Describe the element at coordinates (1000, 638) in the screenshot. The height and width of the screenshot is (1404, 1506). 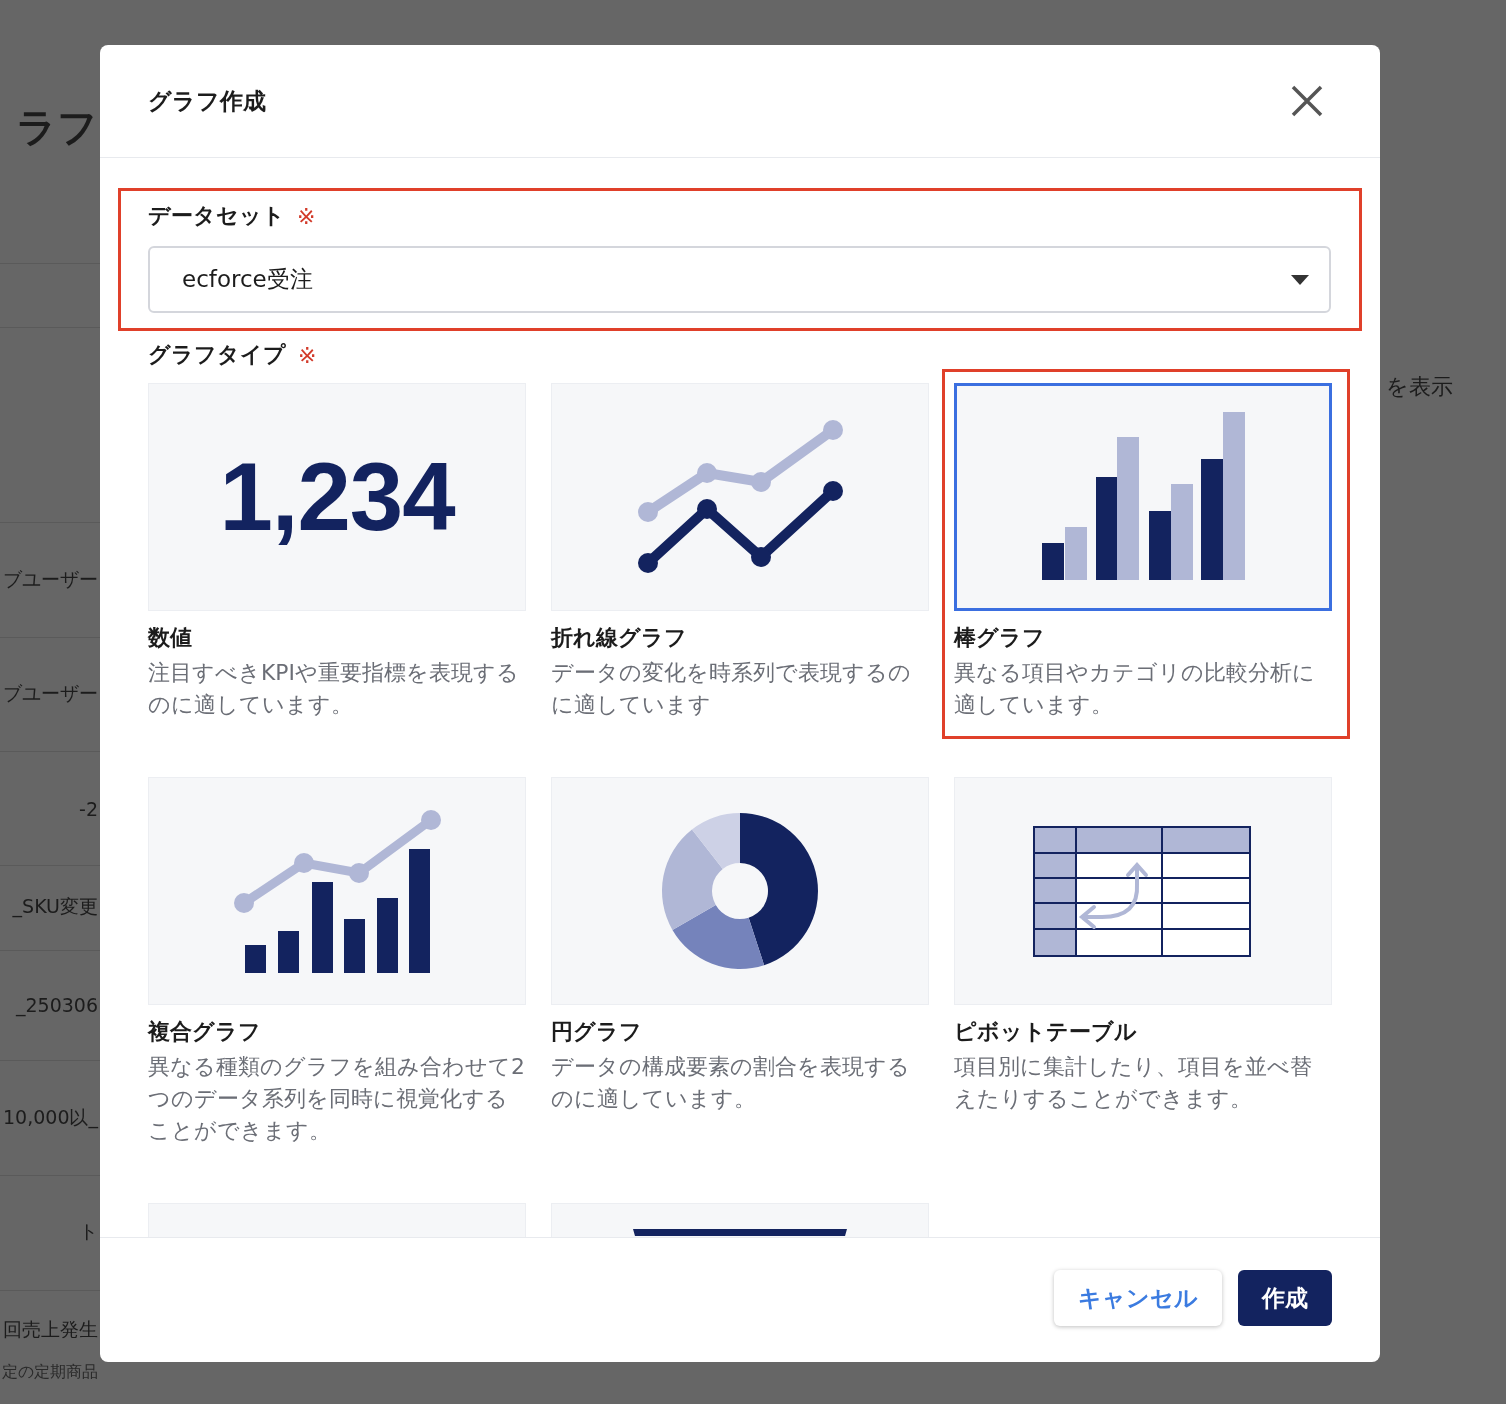
I see `option-title: 棒グラフ` at that location.